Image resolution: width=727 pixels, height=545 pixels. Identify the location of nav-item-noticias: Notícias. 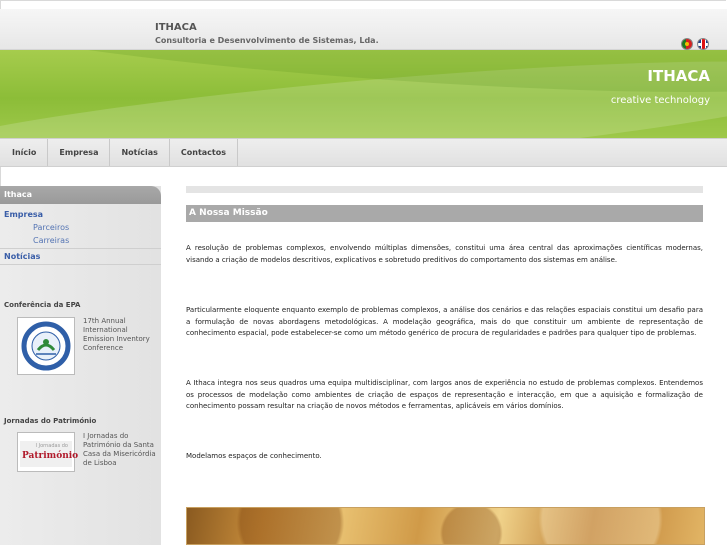
(140, 152).